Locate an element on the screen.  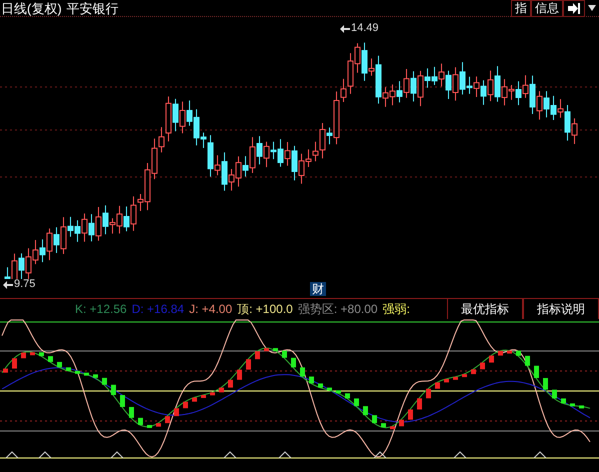
indicator-tab: 最优指标 is located at coordinates (485, 308).